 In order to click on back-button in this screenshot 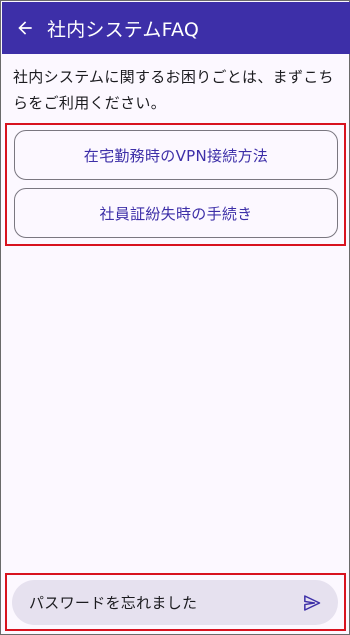, I will do `click(25, 28)`.